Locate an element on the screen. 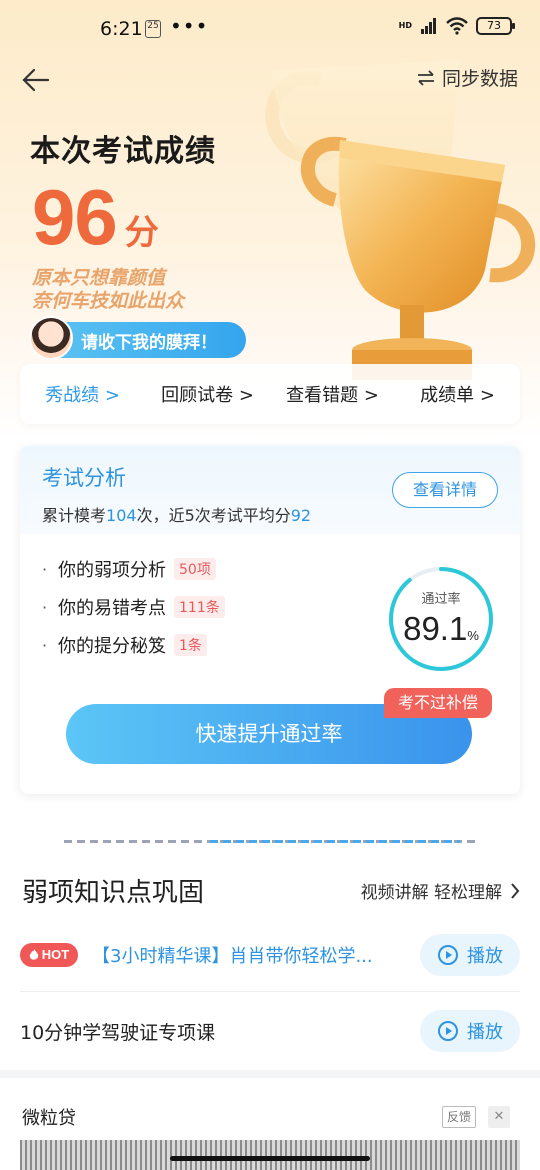 This screenshot has width=540, height=1170. video-explain-label: 视频讲解 轻松理解 is located at coordinates (431, 893).